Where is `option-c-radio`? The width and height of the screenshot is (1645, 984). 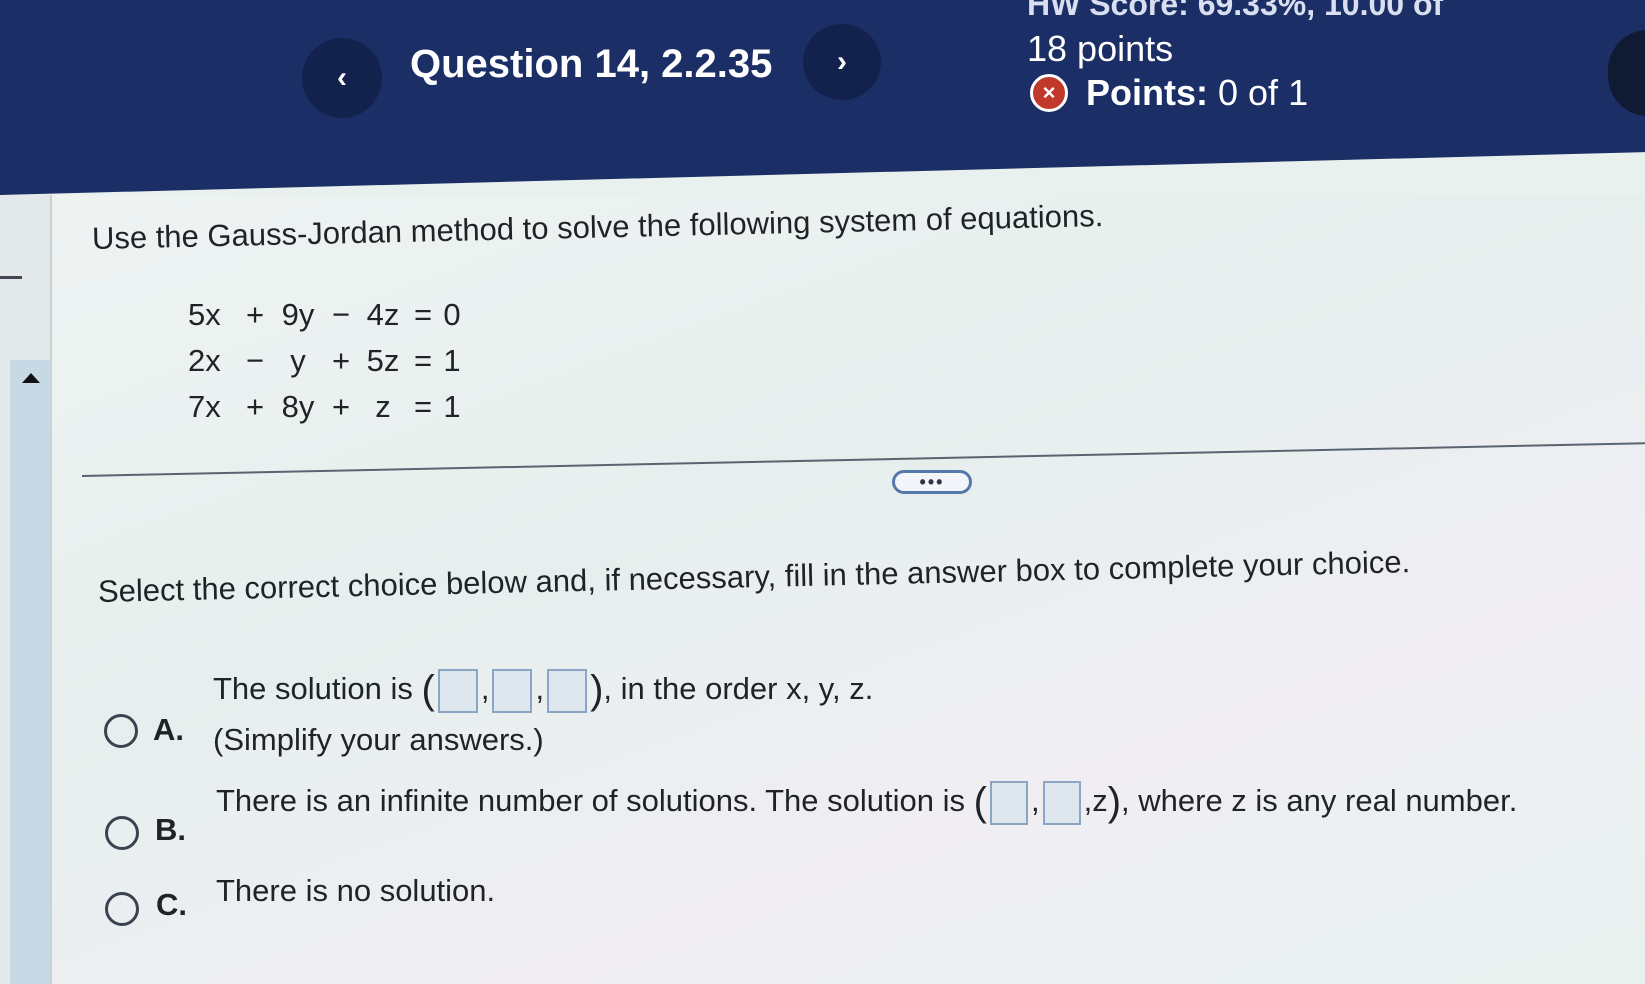 option-c-radio is located at coordinates (122, 909).